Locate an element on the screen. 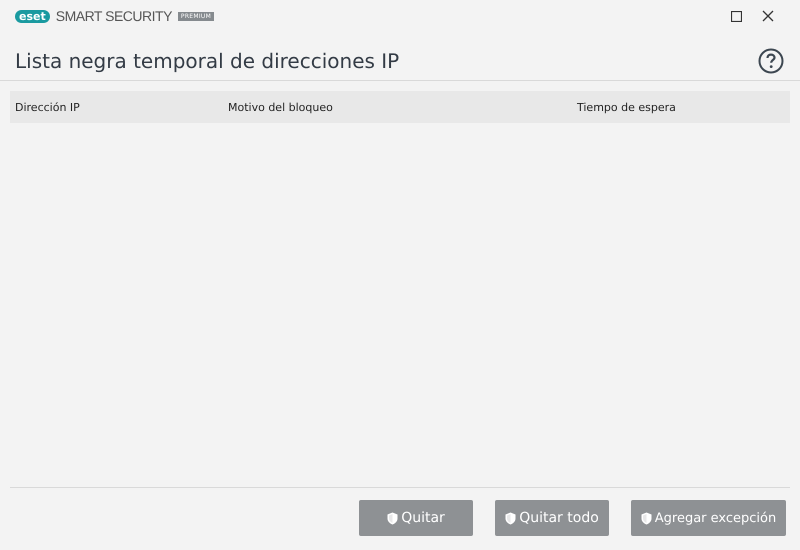  close-icon is located at coordinates (768, 16).